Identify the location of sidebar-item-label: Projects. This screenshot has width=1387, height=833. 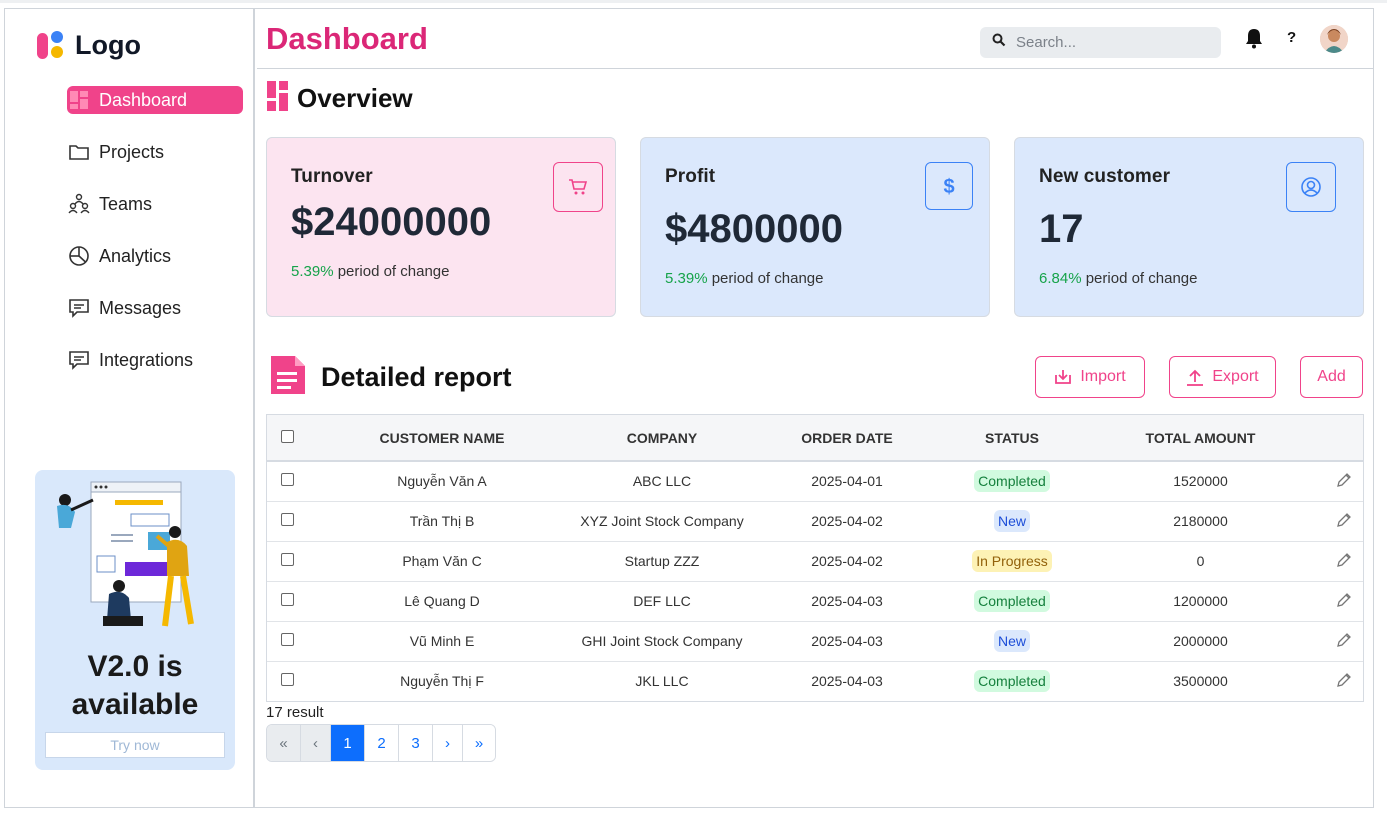
(132, 151).